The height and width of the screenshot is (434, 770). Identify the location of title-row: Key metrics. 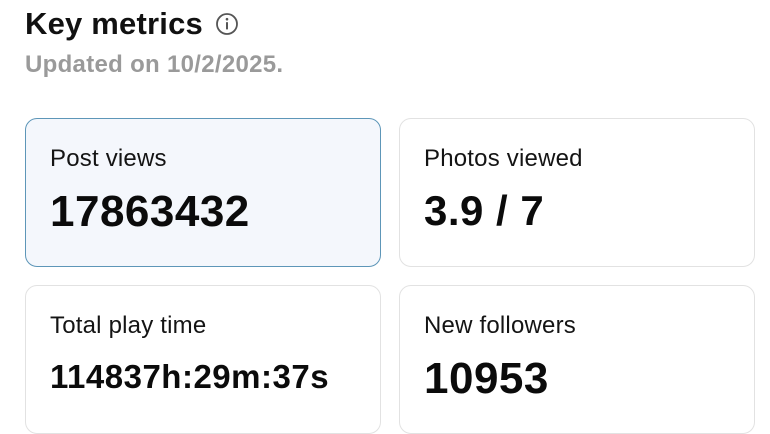
(154, 24).